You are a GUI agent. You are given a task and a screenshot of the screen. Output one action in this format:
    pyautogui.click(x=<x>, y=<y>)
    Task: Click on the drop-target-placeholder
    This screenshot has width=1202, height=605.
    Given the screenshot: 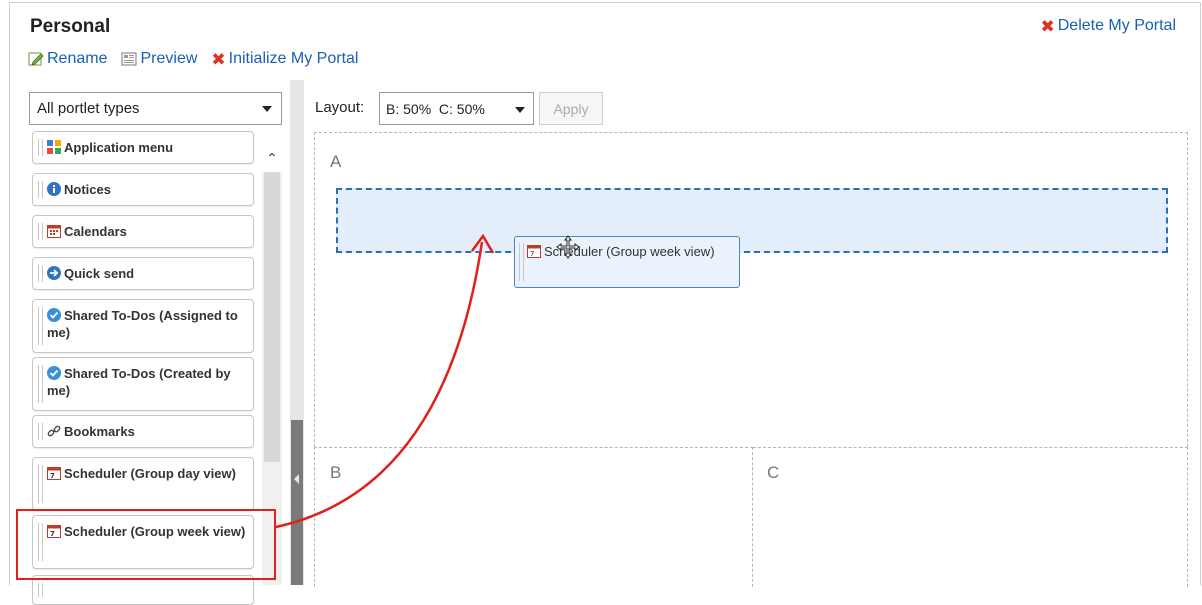 What is the action you would take?
    pyautogui.click(x=752, y=220)
    